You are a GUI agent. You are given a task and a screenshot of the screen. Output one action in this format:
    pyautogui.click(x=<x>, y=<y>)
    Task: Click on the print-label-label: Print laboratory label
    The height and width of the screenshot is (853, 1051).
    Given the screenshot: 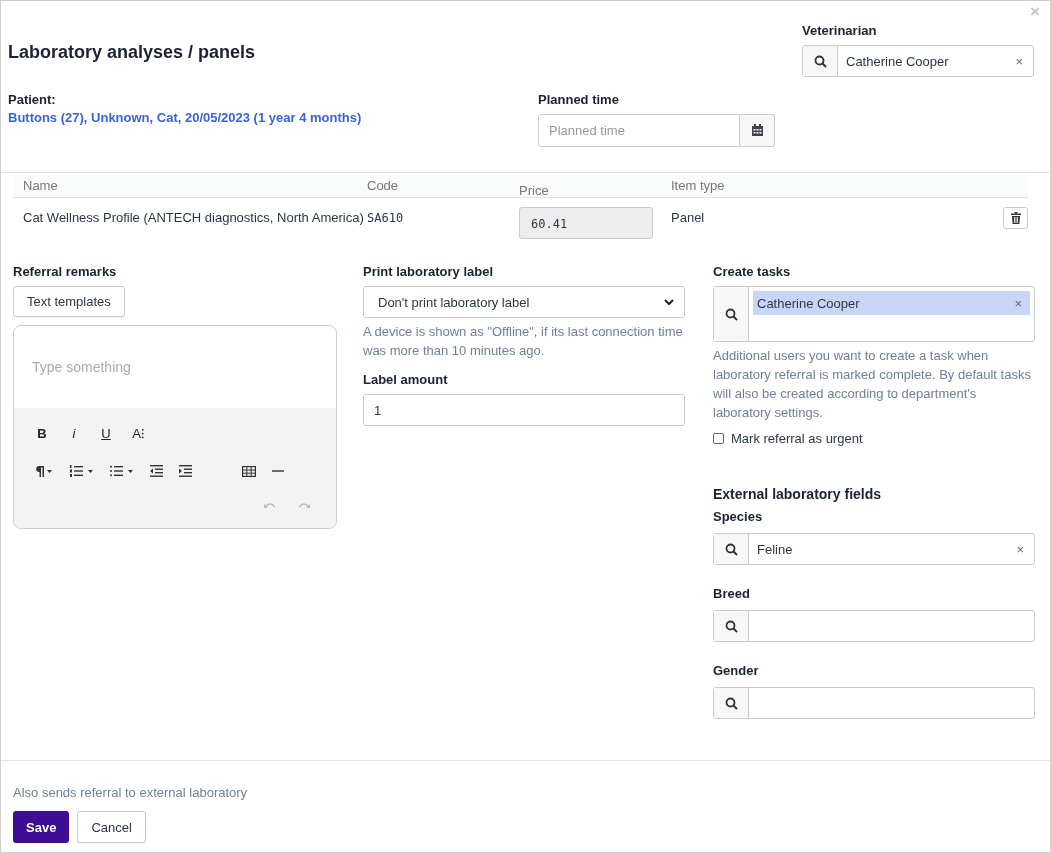 What is the action you would take?
    pyautogui.click(x=429, y=271)
    